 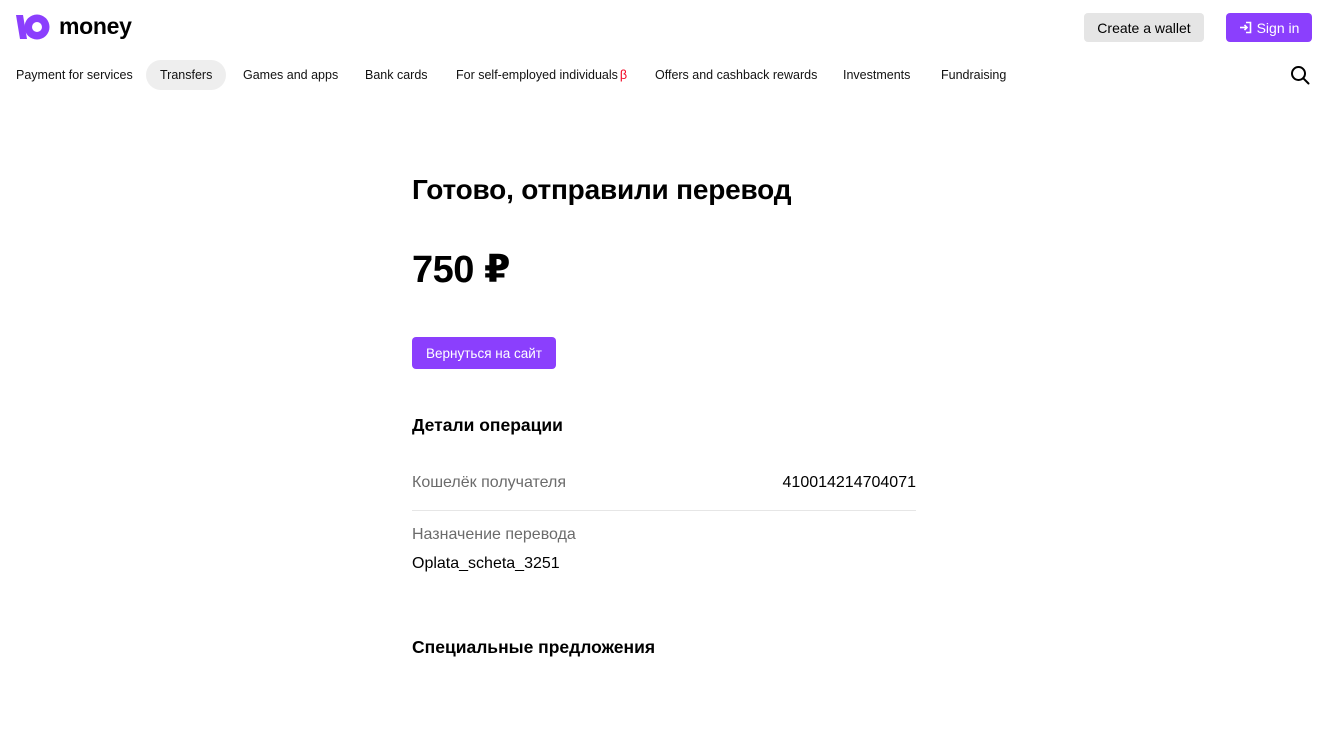 I want to click on search-icon, so click(x=1300, y=75).